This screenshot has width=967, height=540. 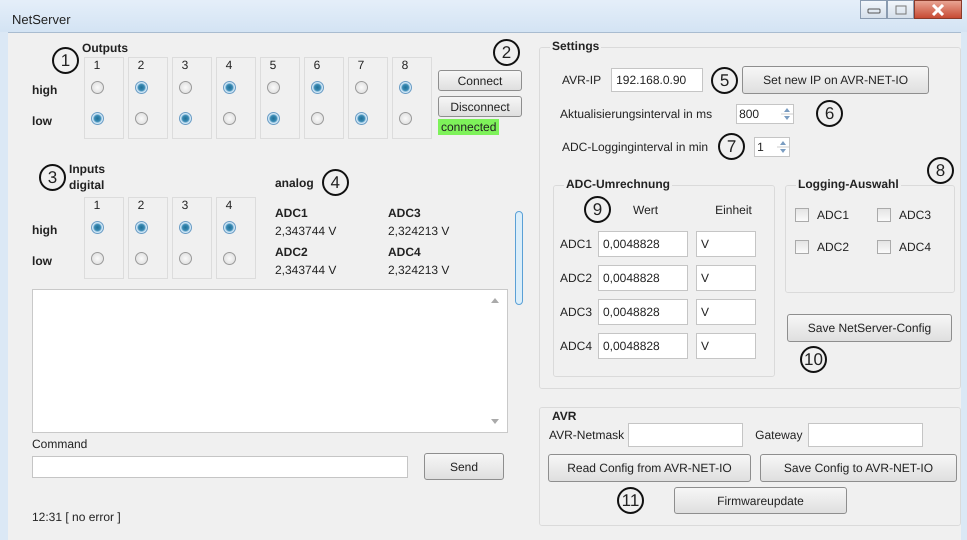 What do you see at coordinates (577, 278) in the screenshot?
I see `row-label: ADC2` at bounding box center [577, 278].